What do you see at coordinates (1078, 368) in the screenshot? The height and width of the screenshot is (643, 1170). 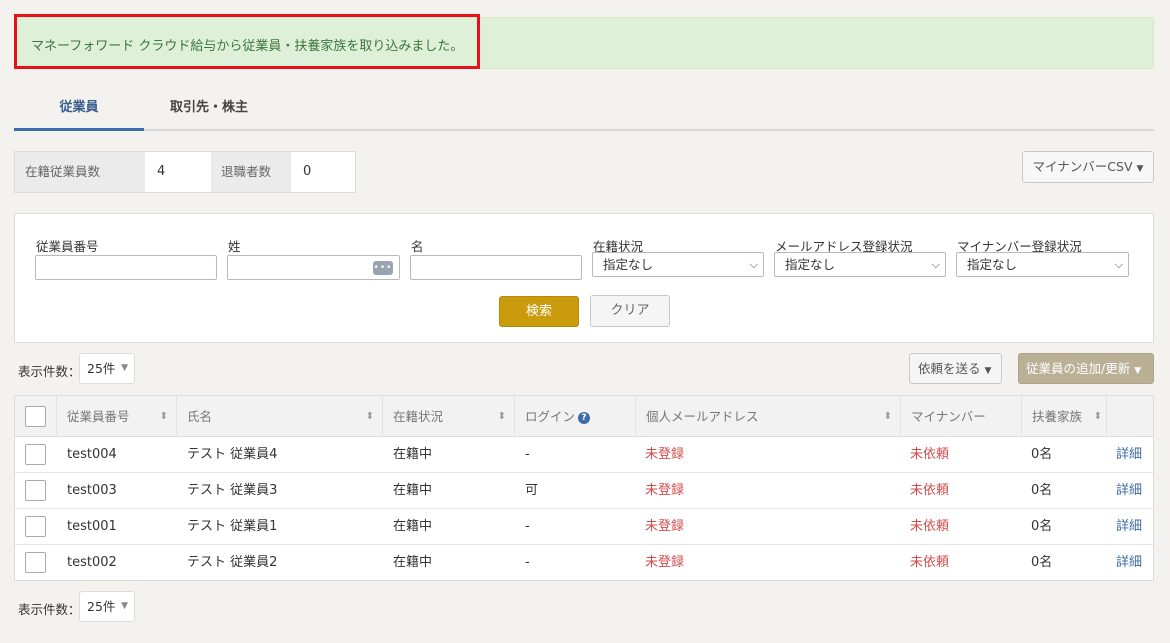 I see `add-update-employee-label: 従業員の追加/更新` at bounding box center [1078, 368].